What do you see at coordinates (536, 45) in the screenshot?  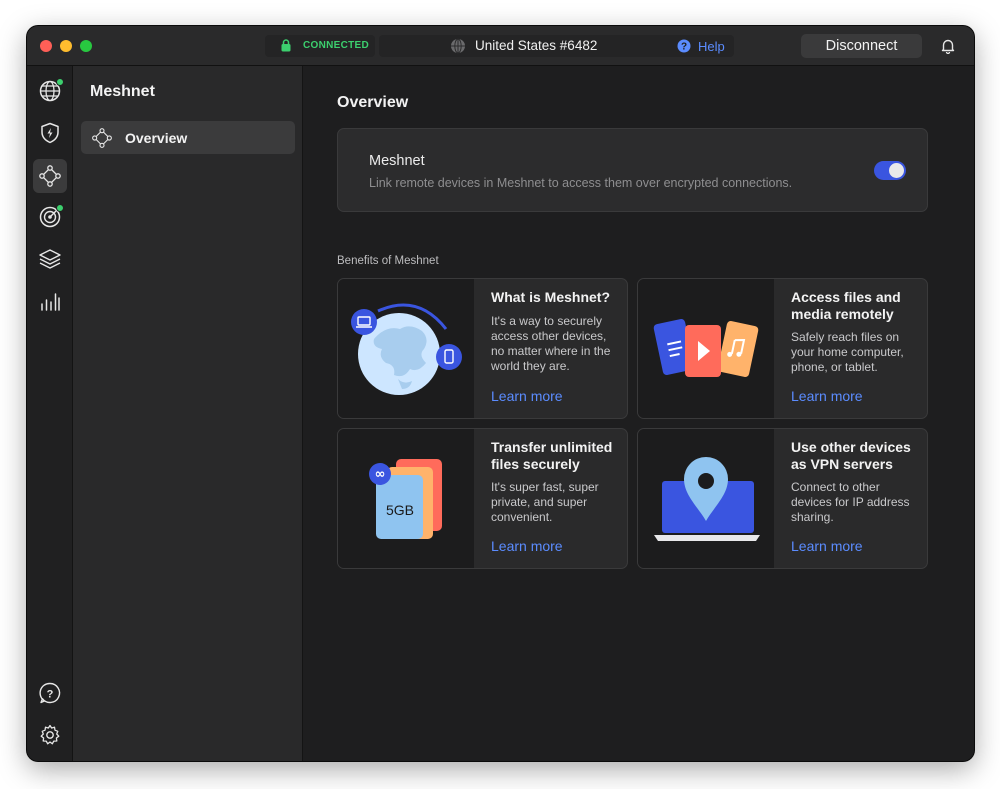 I see `server-name: United States #6482` at bounding box center [536, 45].